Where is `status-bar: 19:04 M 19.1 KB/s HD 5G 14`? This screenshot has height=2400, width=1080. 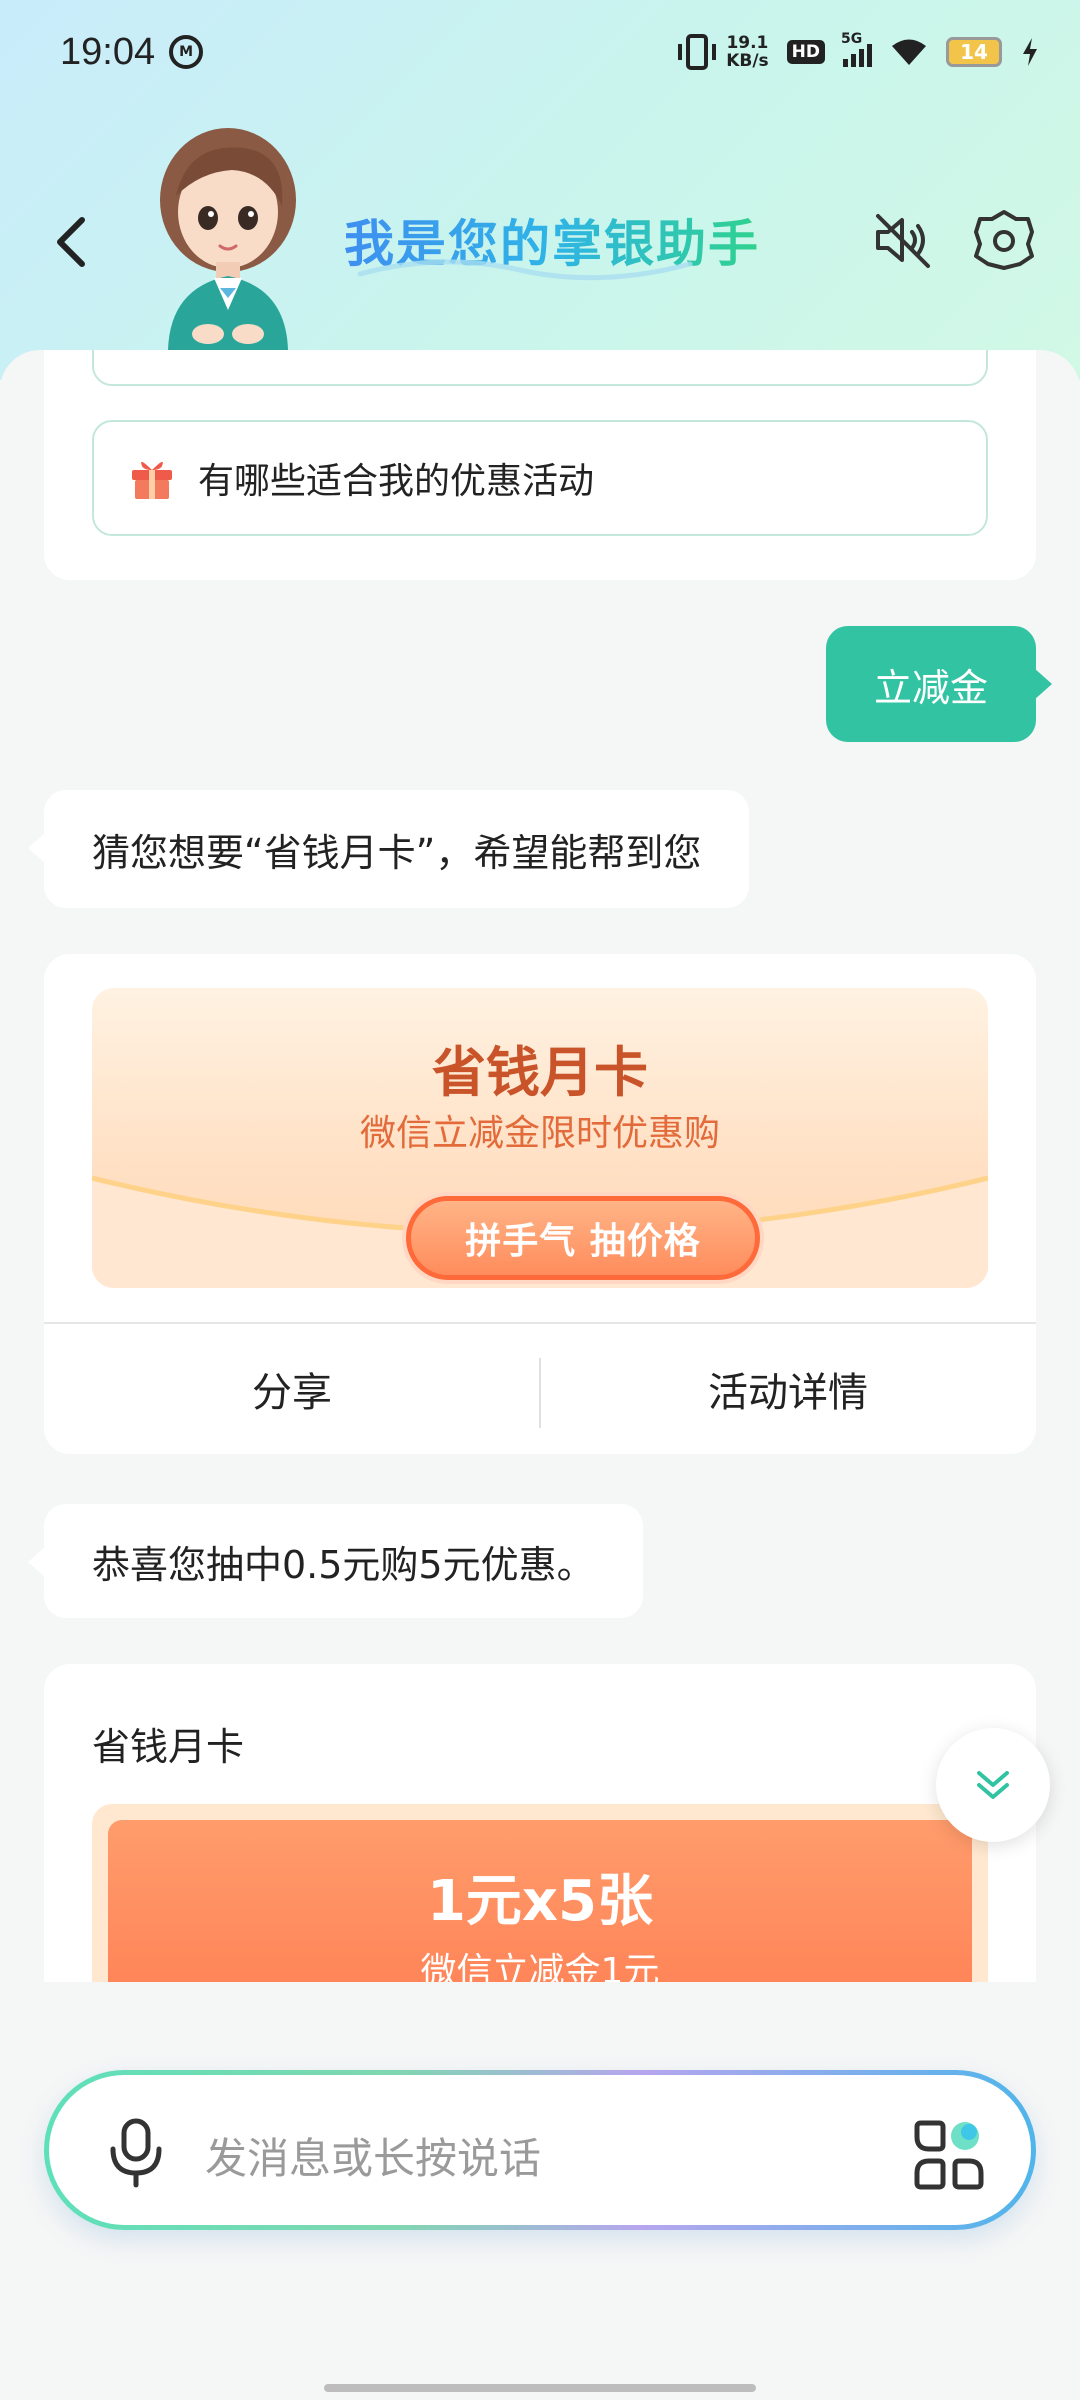 status-bar: 19:04 M 19.1 KB/s HD 5G 14 is located at coordinates (540, 52).